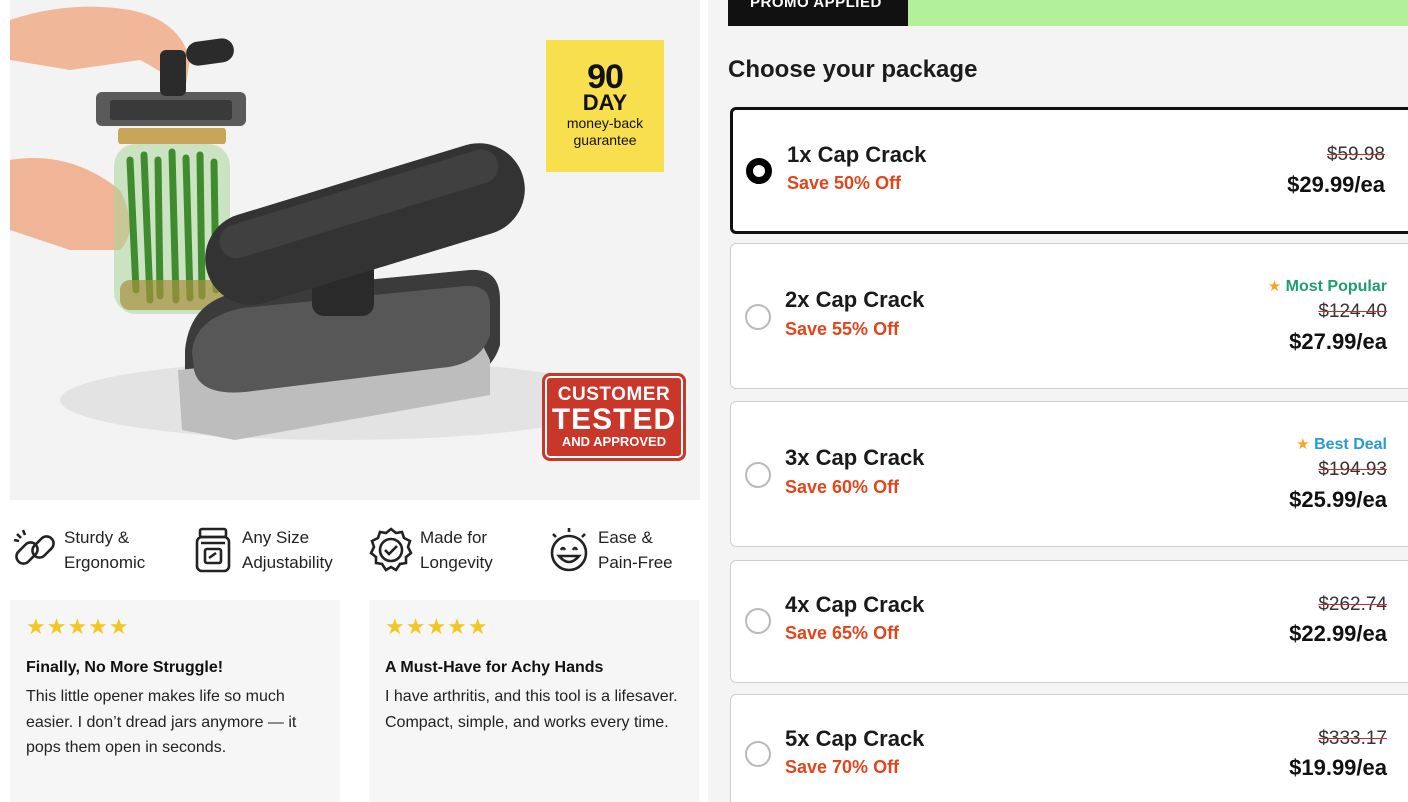  What do you see at coordinates (1355, 154) in the screenshot?
I see `package-old-price: $59.98` at bounding box center [1355, 154].